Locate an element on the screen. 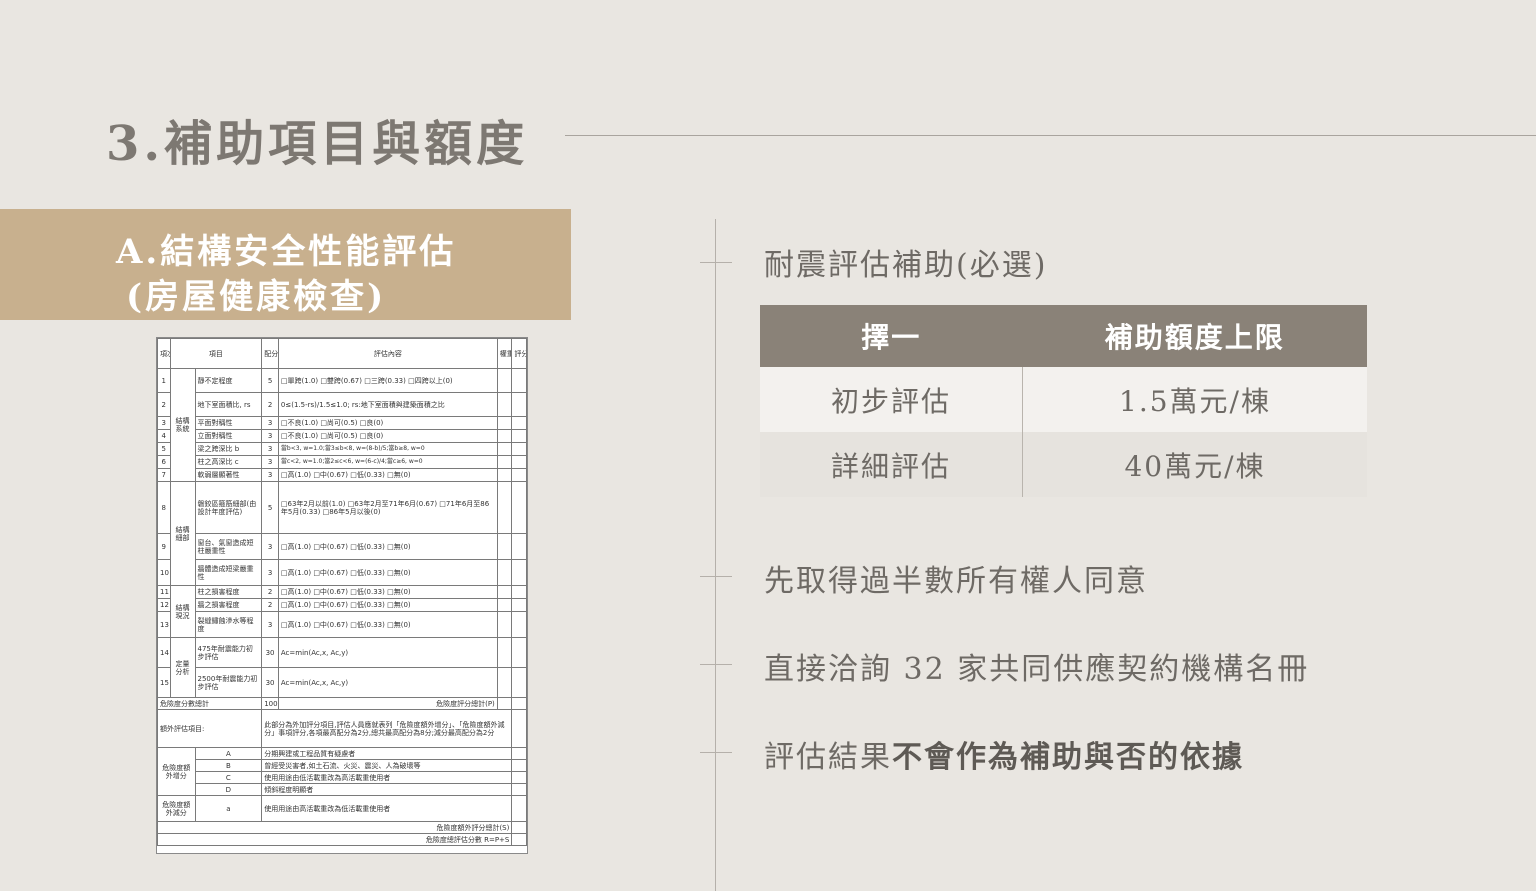 This screenshot has height=891, width=1536. bullet-owner-consent: 先取得過半數所有權人同意 is located at coordinates (956, 581).